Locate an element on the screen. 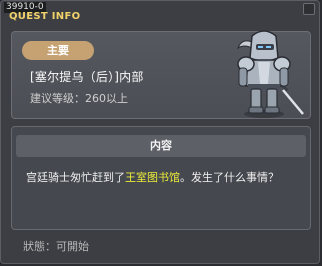 The width and height of the screenshot is (322, 266). description-text: 宫廷骑士匆忙赶到了 is located at coordinates (75, 177).